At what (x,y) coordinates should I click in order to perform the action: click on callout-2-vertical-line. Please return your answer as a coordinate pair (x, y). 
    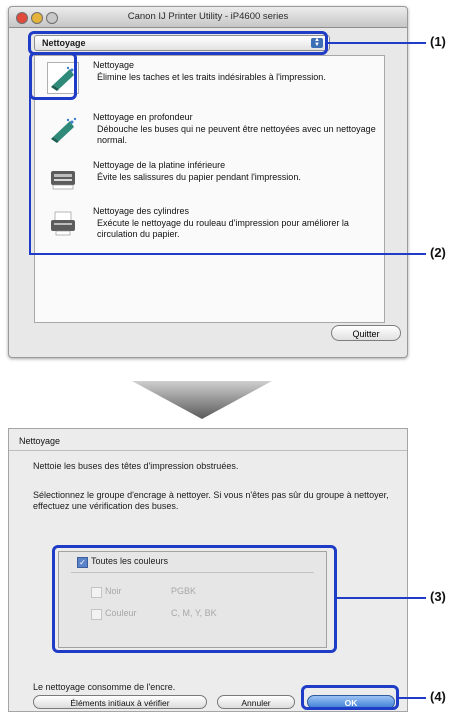
    Looking at the image, I should click on (30, 165).